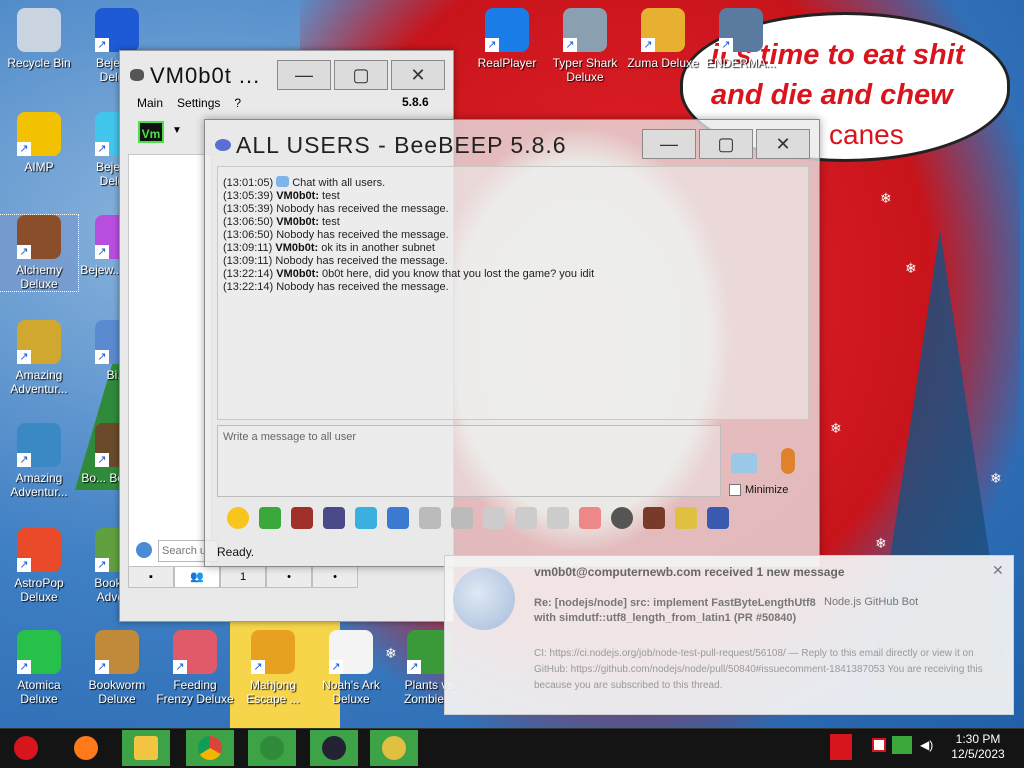 Image resolution: width=1024 pixels, height=768 pixels. What do you see at coordinates (335, 577) in the screenshot?
I see `tab-shares: •` at bounding box center [335, 577].